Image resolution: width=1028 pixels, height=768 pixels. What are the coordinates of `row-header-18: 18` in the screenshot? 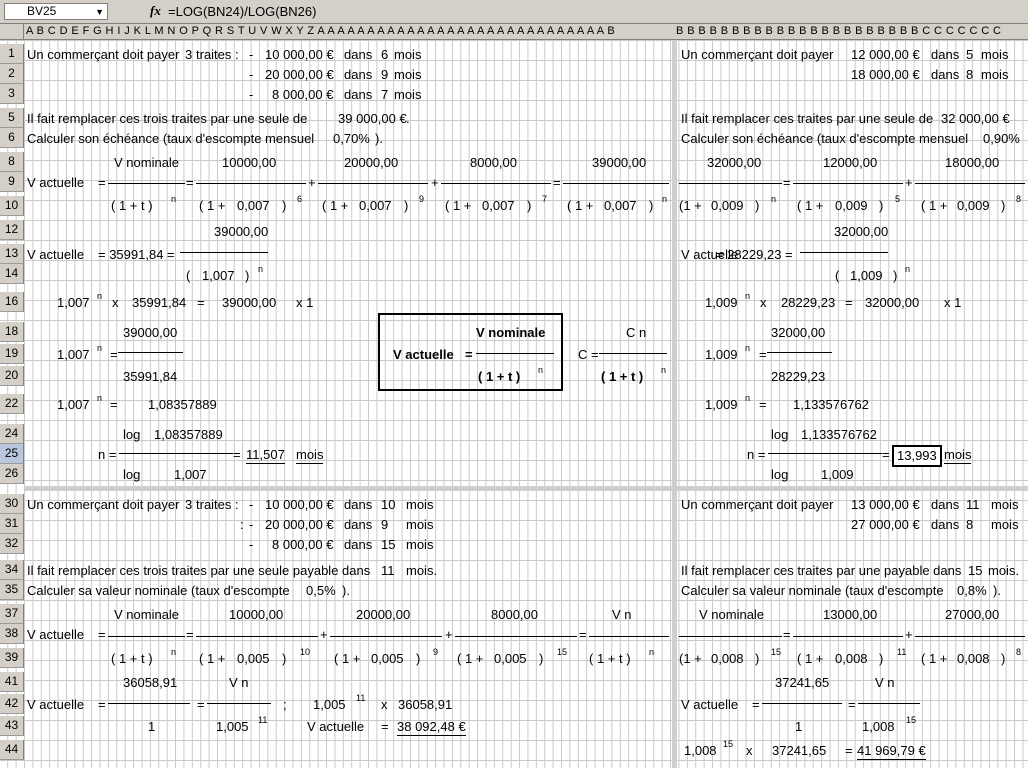 It's located at (12, 332).